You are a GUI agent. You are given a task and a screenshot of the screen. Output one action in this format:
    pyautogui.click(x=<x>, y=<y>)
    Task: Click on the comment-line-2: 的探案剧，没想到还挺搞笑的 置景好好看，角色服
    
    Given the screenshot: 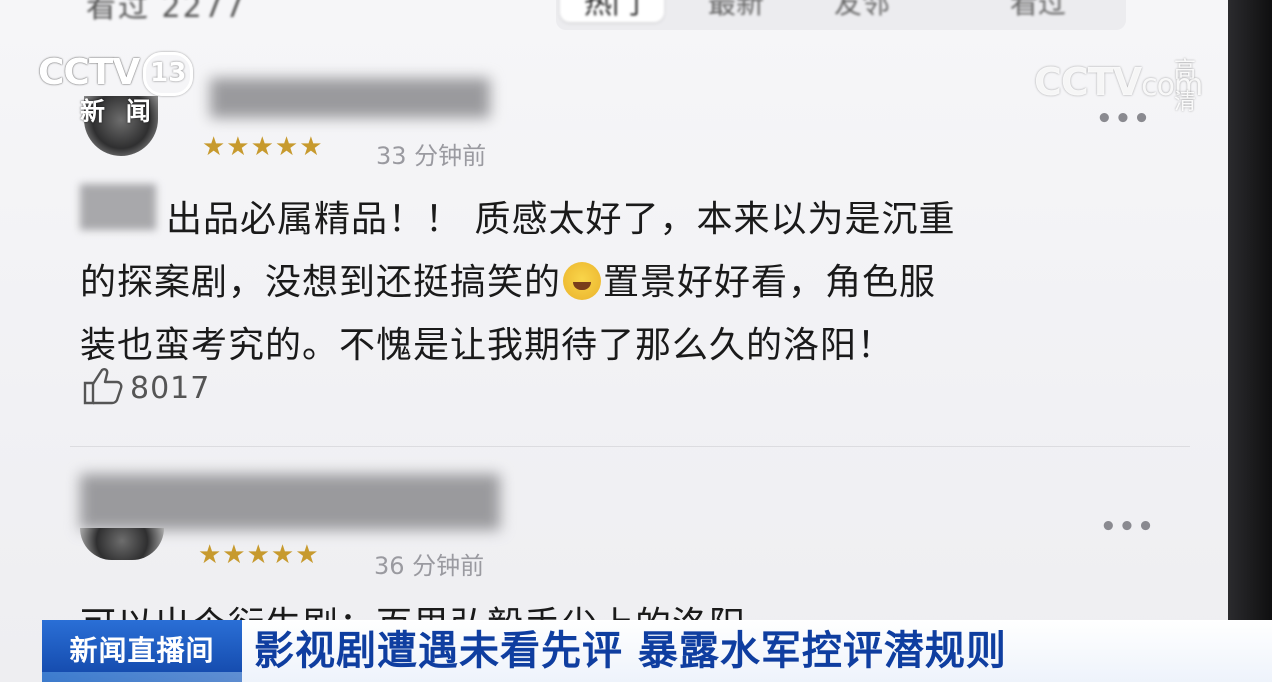 What is the action you would take?
    pyautogui.click(x=625, y=282)
    